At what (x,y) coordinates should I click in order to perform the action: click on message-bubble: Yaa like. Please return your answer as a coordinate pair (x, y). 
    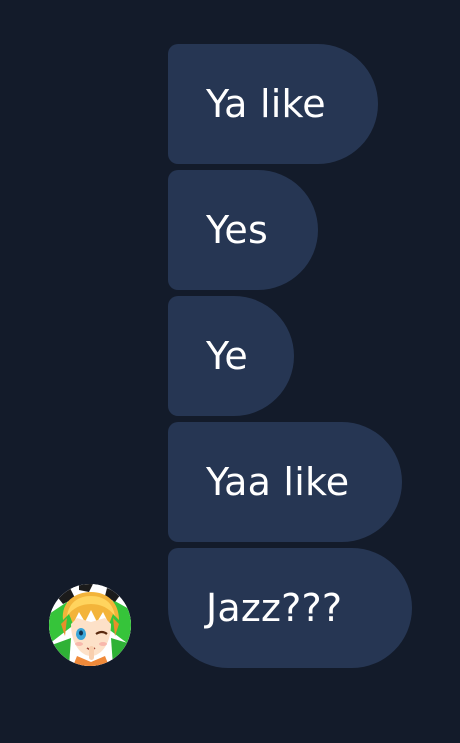
    Looking at the image, I should click on (285, 482).